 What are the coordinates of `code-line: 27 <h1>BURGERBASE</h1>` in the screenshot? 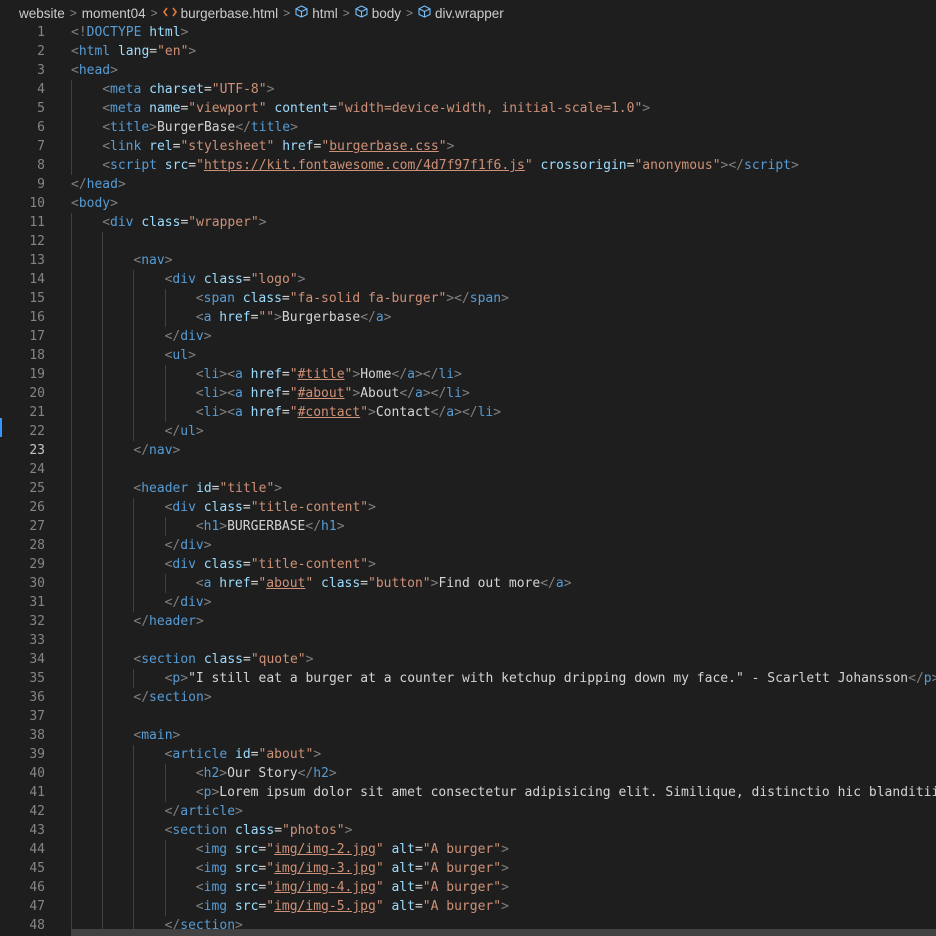 It's located at (468, 526).